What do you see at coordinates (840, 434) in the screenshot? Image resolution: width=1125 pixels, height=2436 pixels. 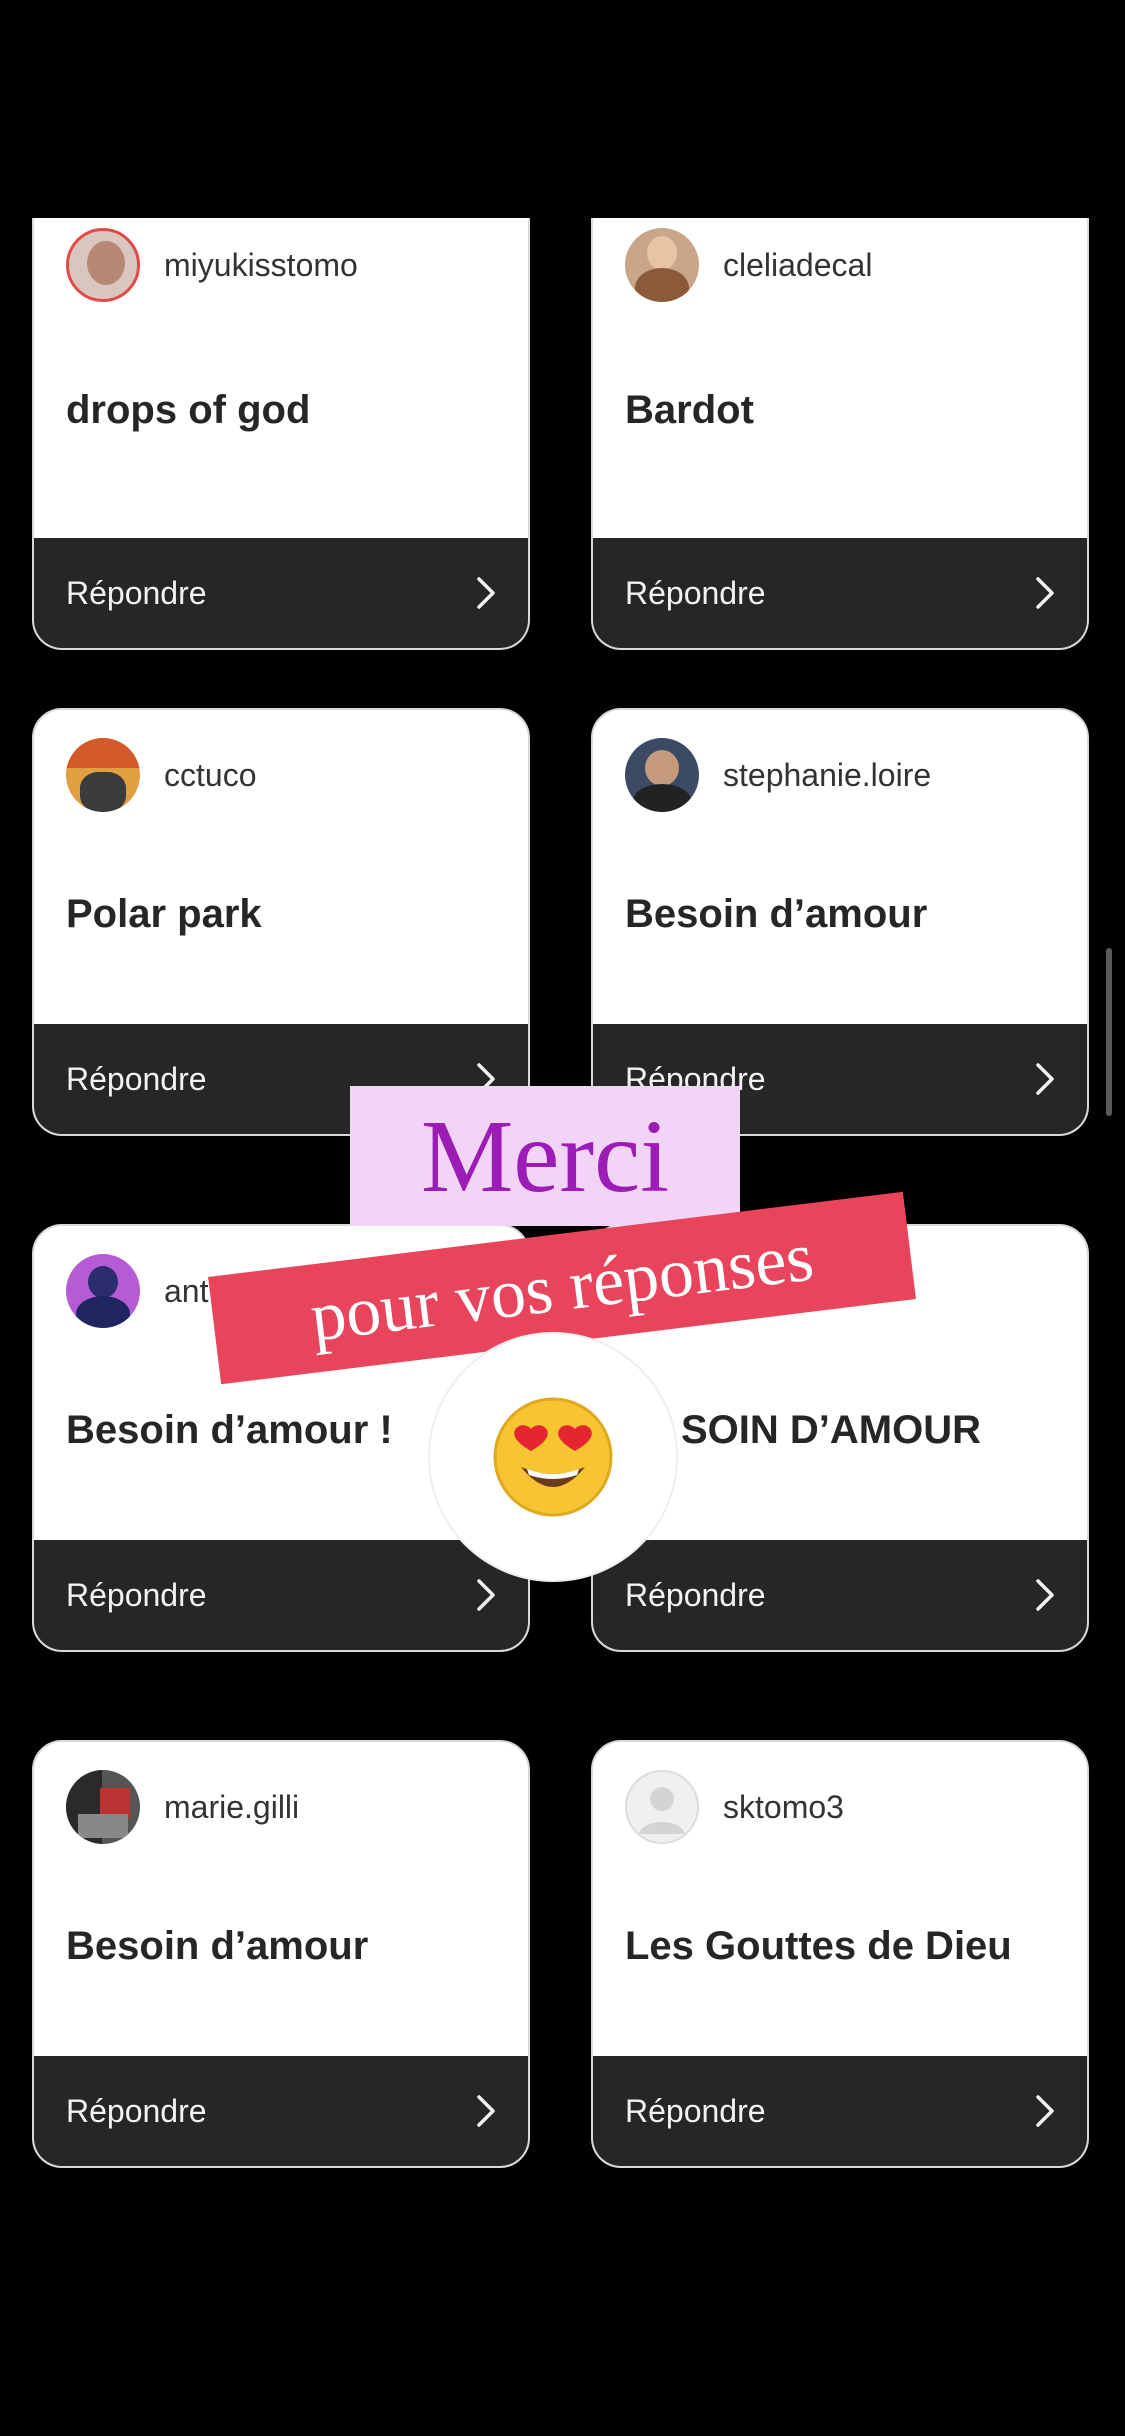 I see `question-response-card: cleliadecal Bardot Répondre` at bounding box center [840, 434].